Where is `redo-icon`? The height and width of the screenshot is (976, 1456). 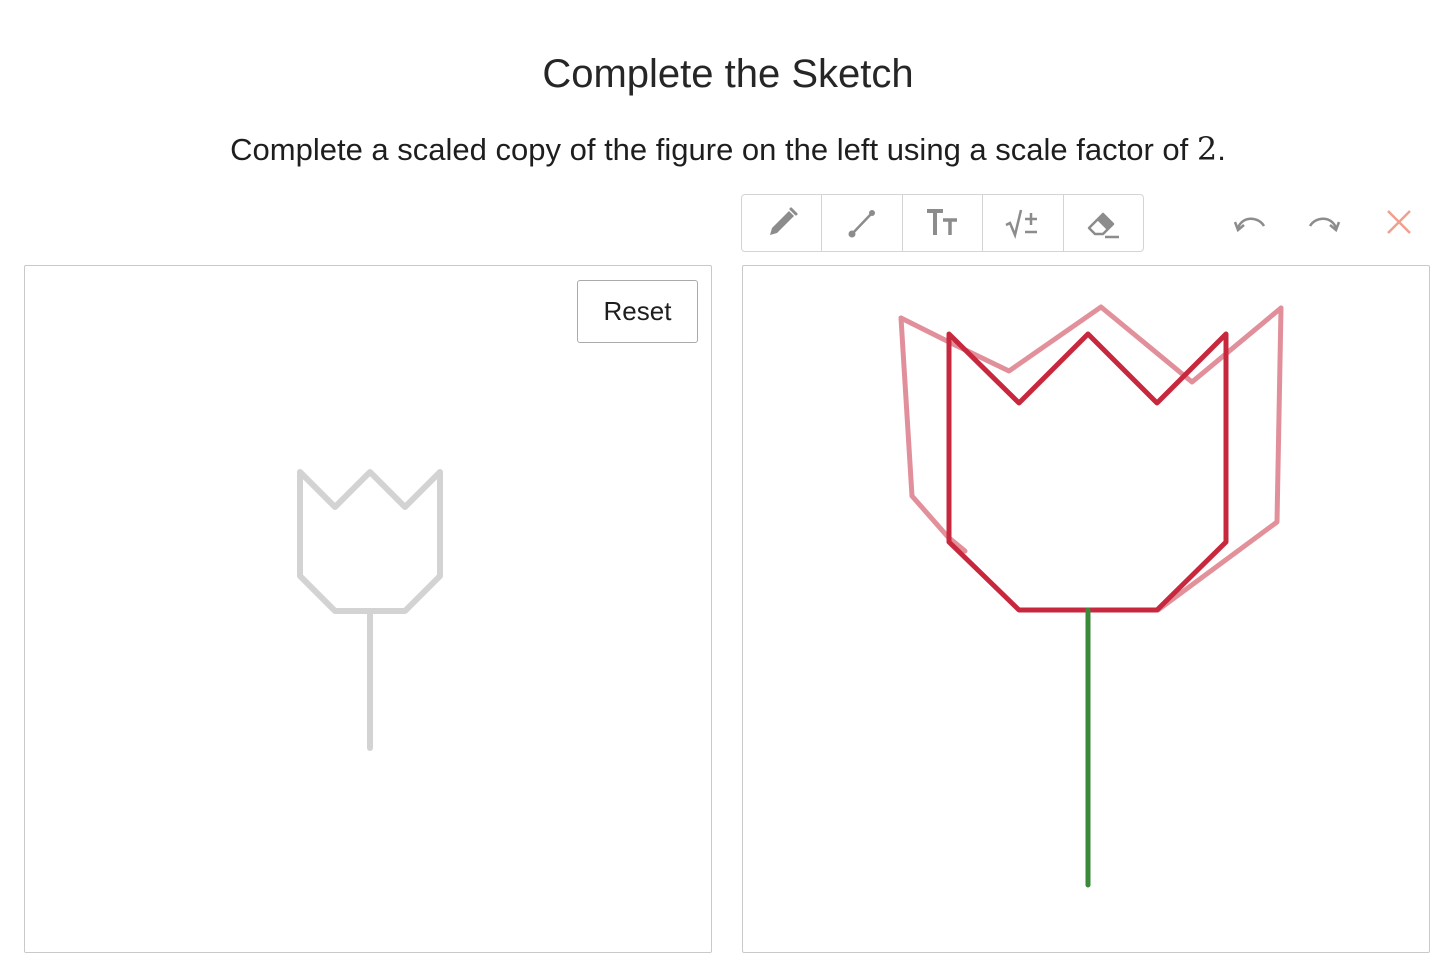
redo-icon is located at coordinates (1324, 224).